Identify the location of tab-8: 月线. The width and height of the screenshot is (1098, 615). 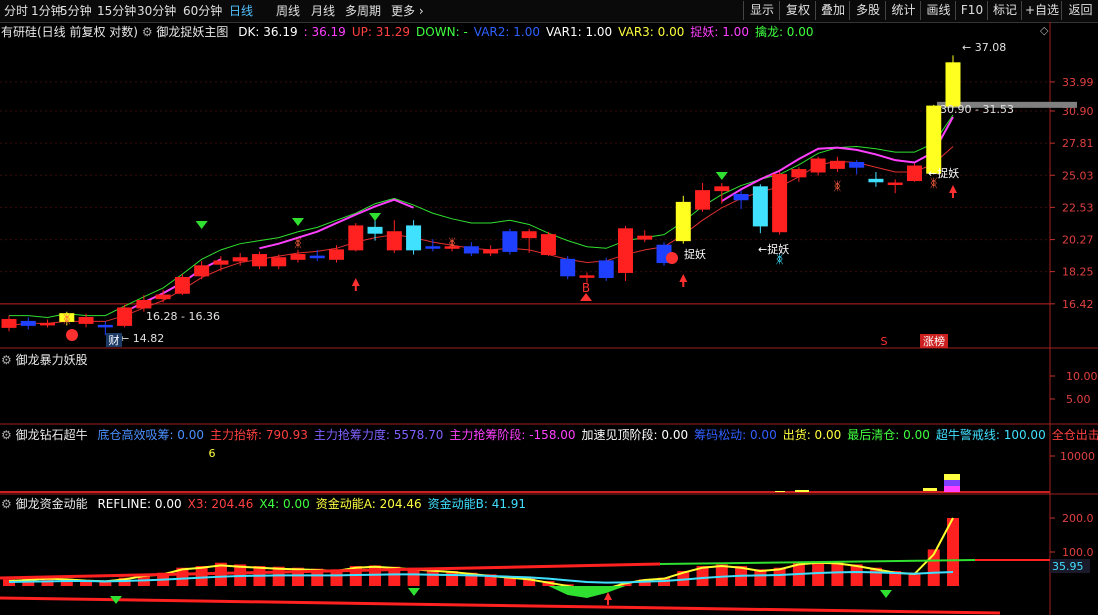
(323, 11).